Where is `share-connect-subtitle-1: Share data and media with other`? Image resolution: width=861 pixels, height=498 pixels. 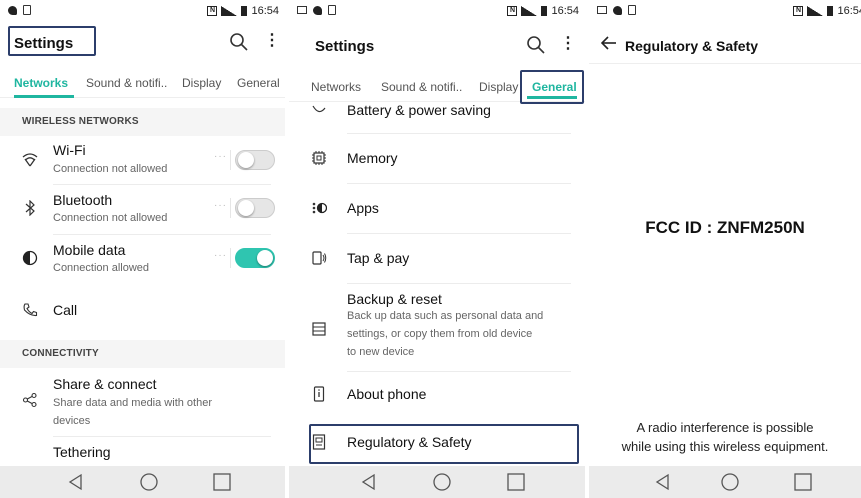
share-connect-subtitle-1: Share data and media with other is located at coordinates (132, 403).